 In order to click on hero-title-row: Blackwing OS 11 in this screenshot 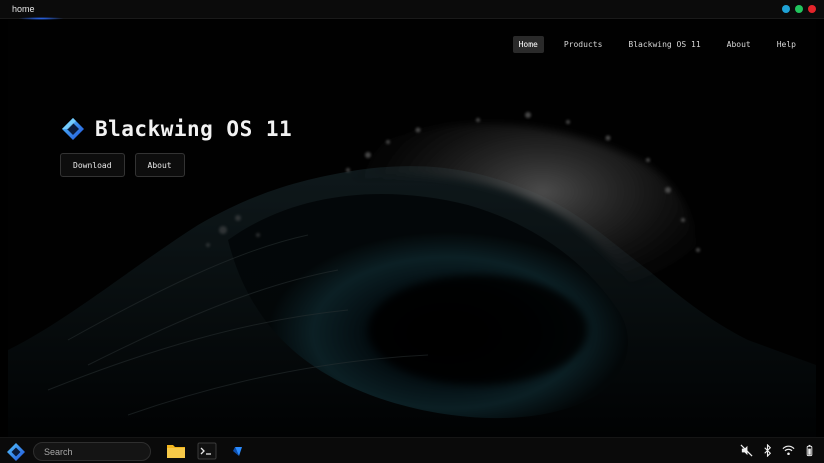, I will do `click(176, 129)`.